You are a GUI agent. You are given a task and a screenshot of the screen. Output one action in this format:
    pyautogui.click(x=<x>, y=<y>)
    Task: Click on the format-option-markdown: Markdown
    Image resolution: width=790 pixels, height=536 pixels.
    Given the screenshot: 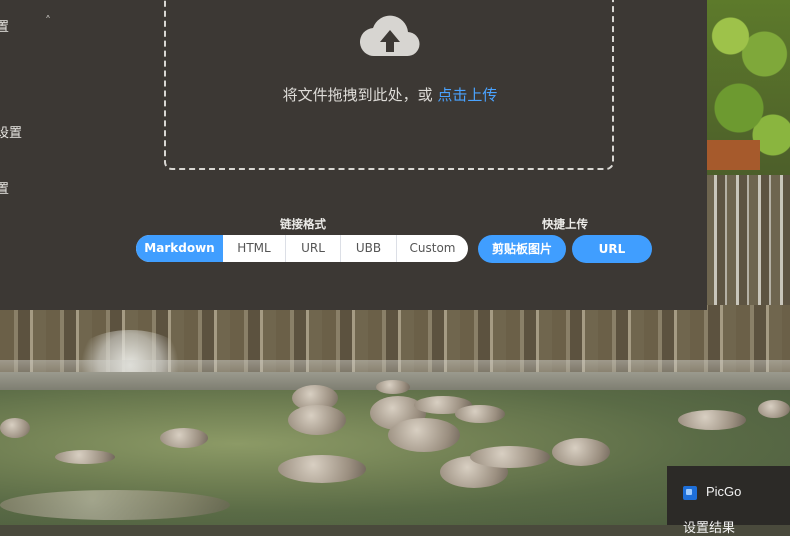 What is the action you would take?
    pyautogui.click(x=179, y=248)
    